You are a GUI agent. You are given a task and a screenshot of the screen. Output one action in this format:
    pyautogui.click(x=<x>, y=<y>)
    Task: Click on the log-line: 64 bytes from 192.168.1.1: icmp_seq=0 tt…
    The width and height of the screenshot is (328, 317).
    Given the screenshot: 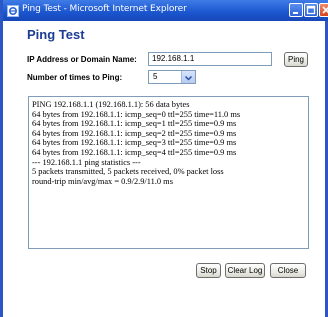 What is the action you would take?
    pyautogui.click(x=136, y=114)
    